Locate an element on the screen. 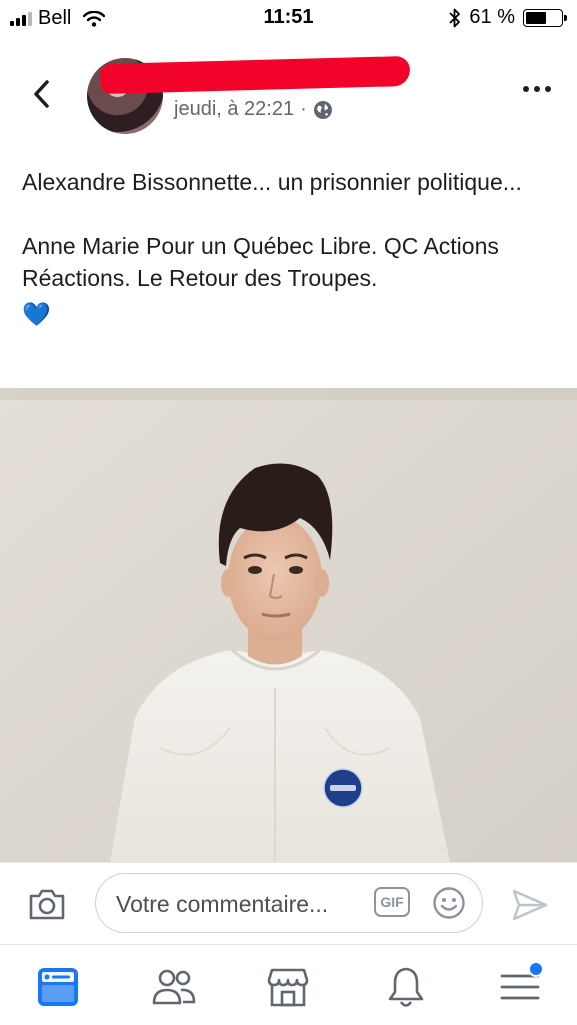 This screenshot has width=577, height=1025. more-options-button is located at coordinates (537, 89).